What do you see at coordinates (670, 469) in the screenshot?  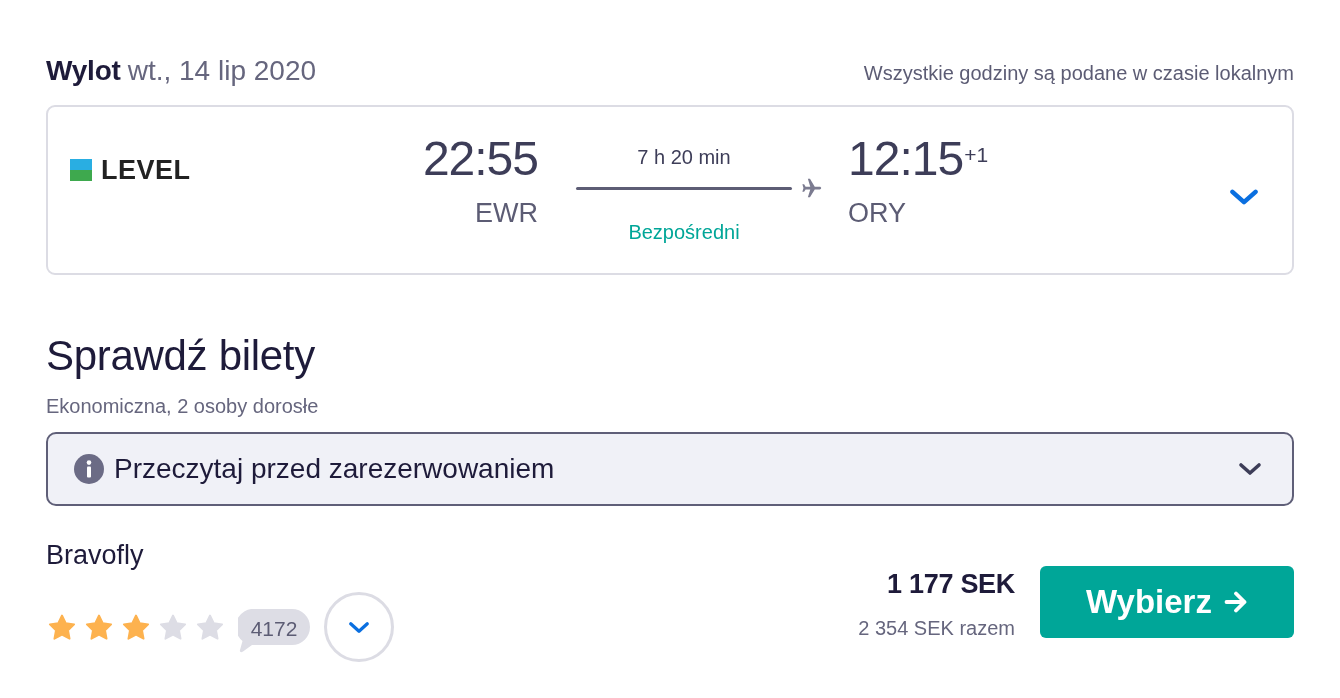 I see `notice-accordion: Przeczytaj przed zarezerwowaniem` at bounding box center [670, 469].